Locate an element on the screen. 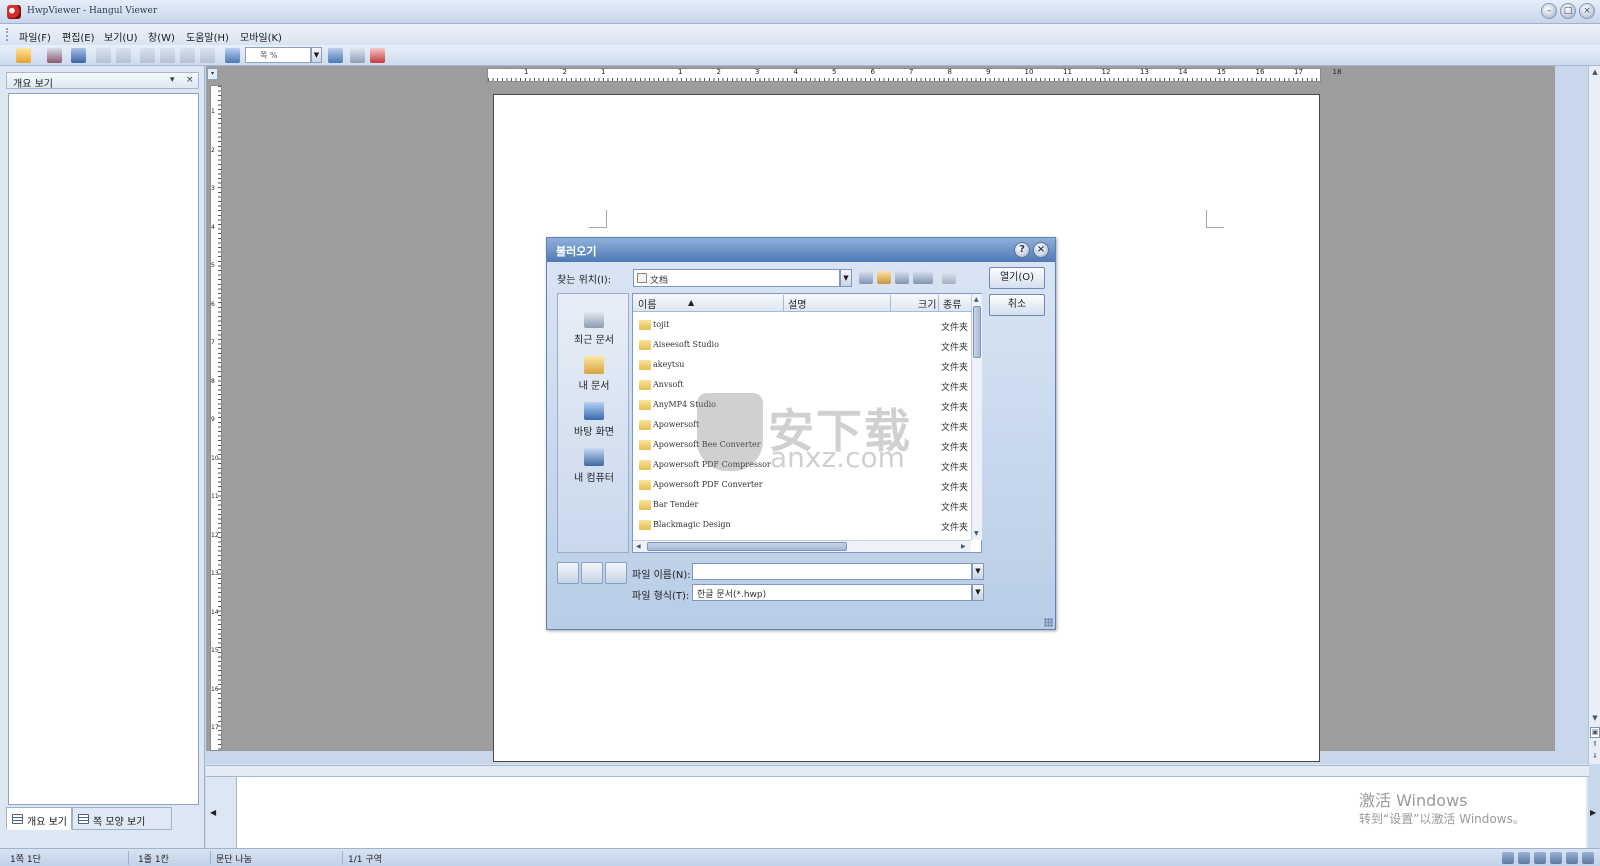 The width and height of the screenshot is (1600, 866). first-page-icon is located at coordinates (147, 55).